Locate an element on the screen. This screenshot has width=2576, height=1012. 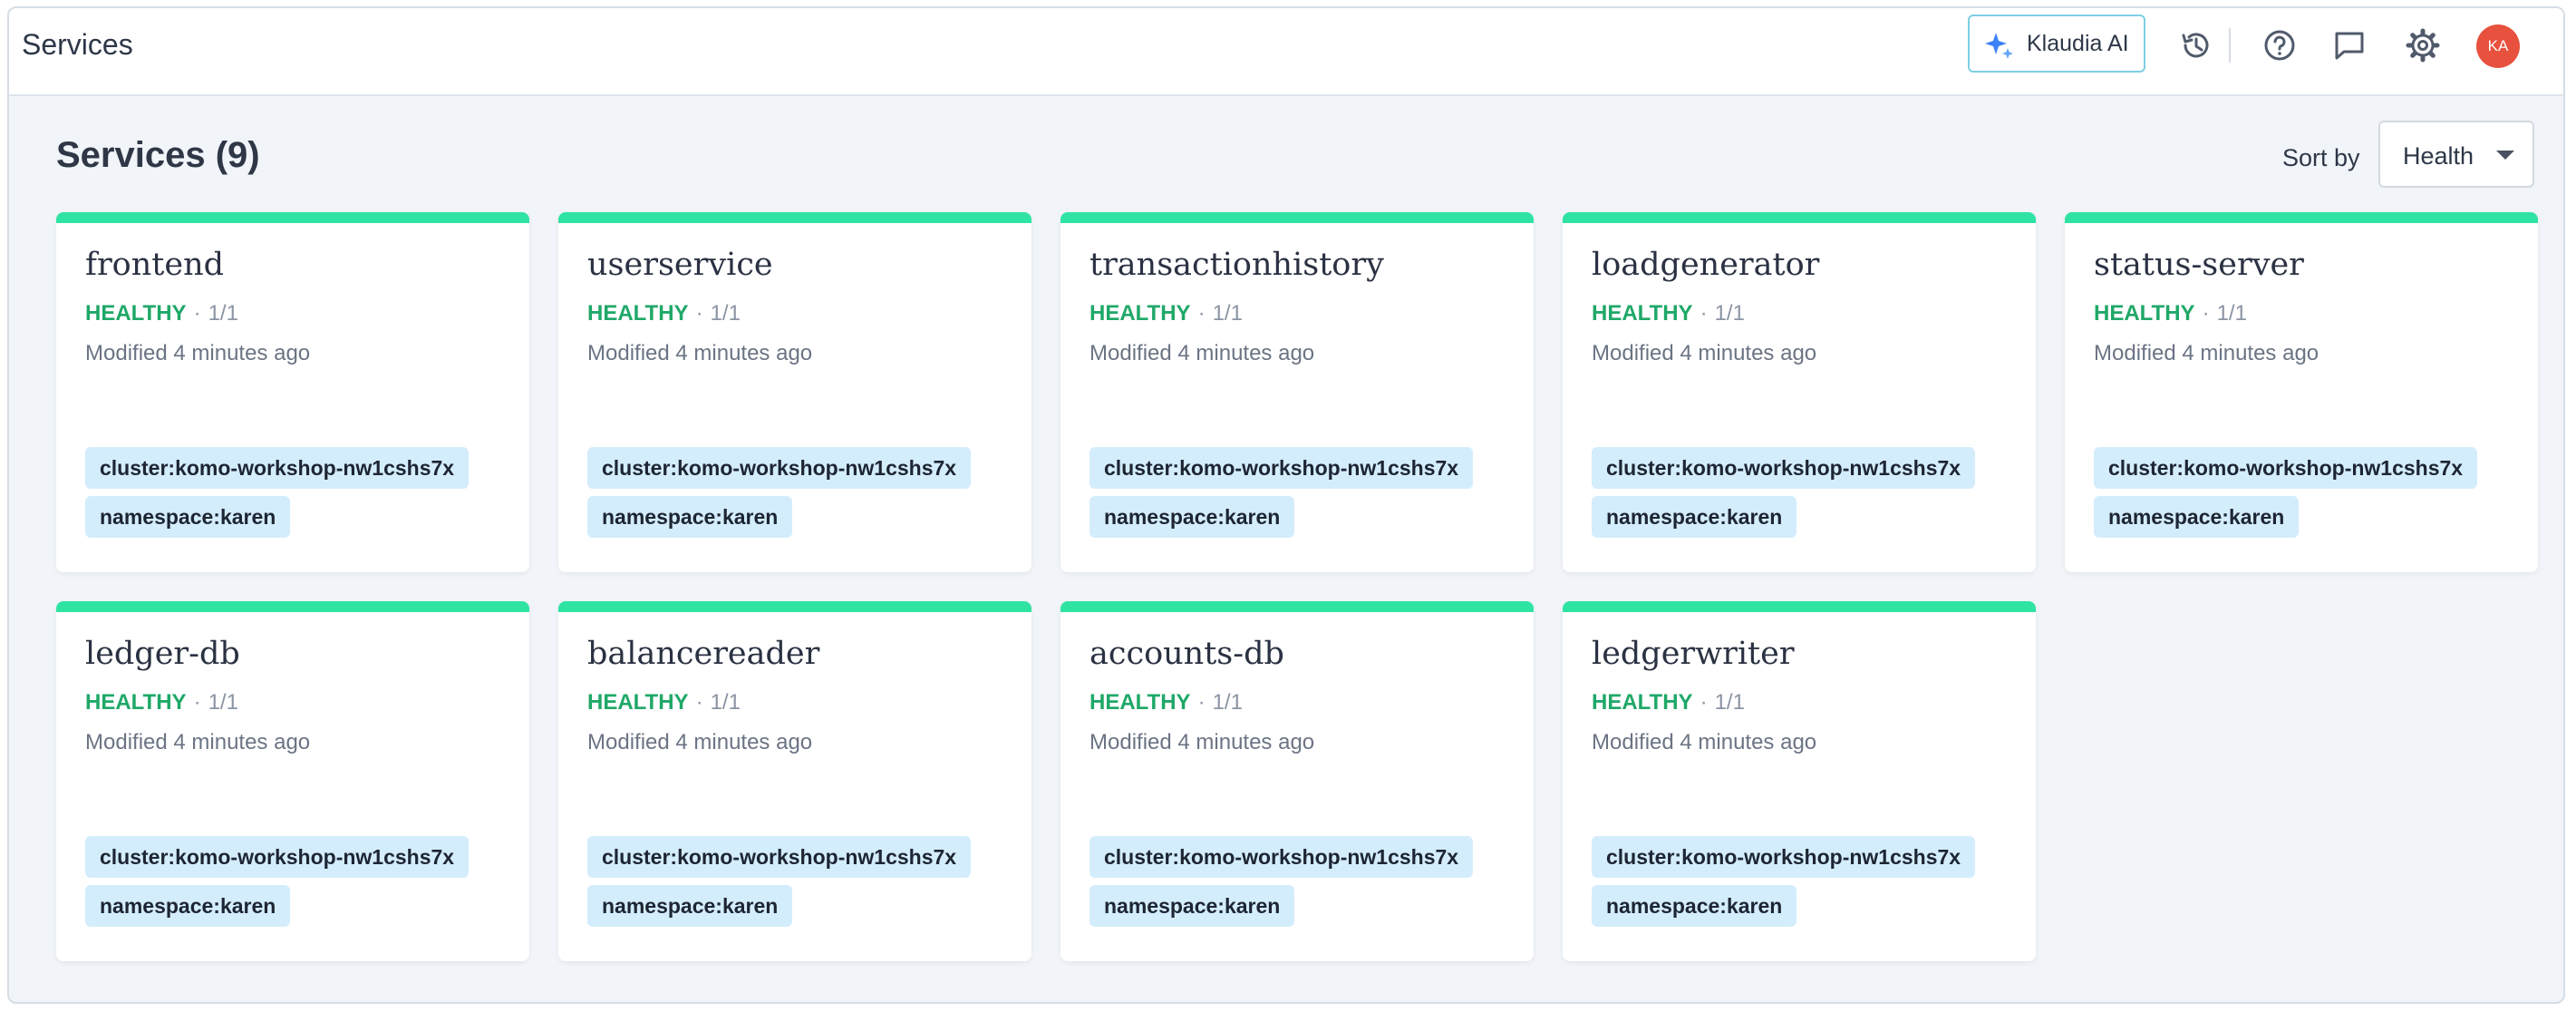
help-icon is located at coordinates (2279, 45).